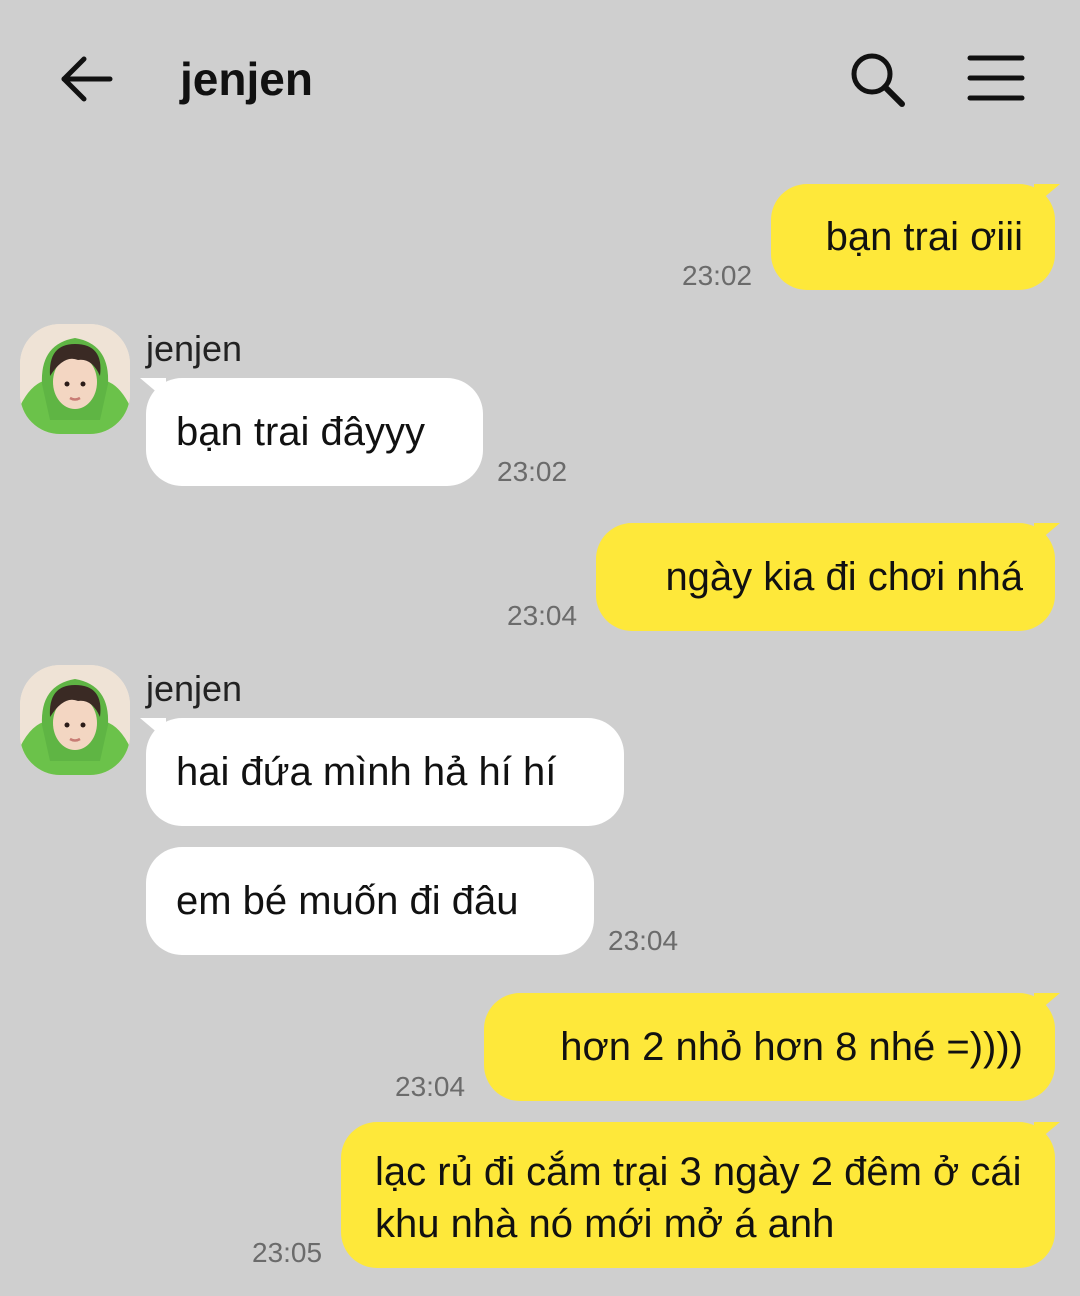 Image resolution: width=1080 pixels, height=1296 pixels. I want to click on back-button, so click(87, 79).